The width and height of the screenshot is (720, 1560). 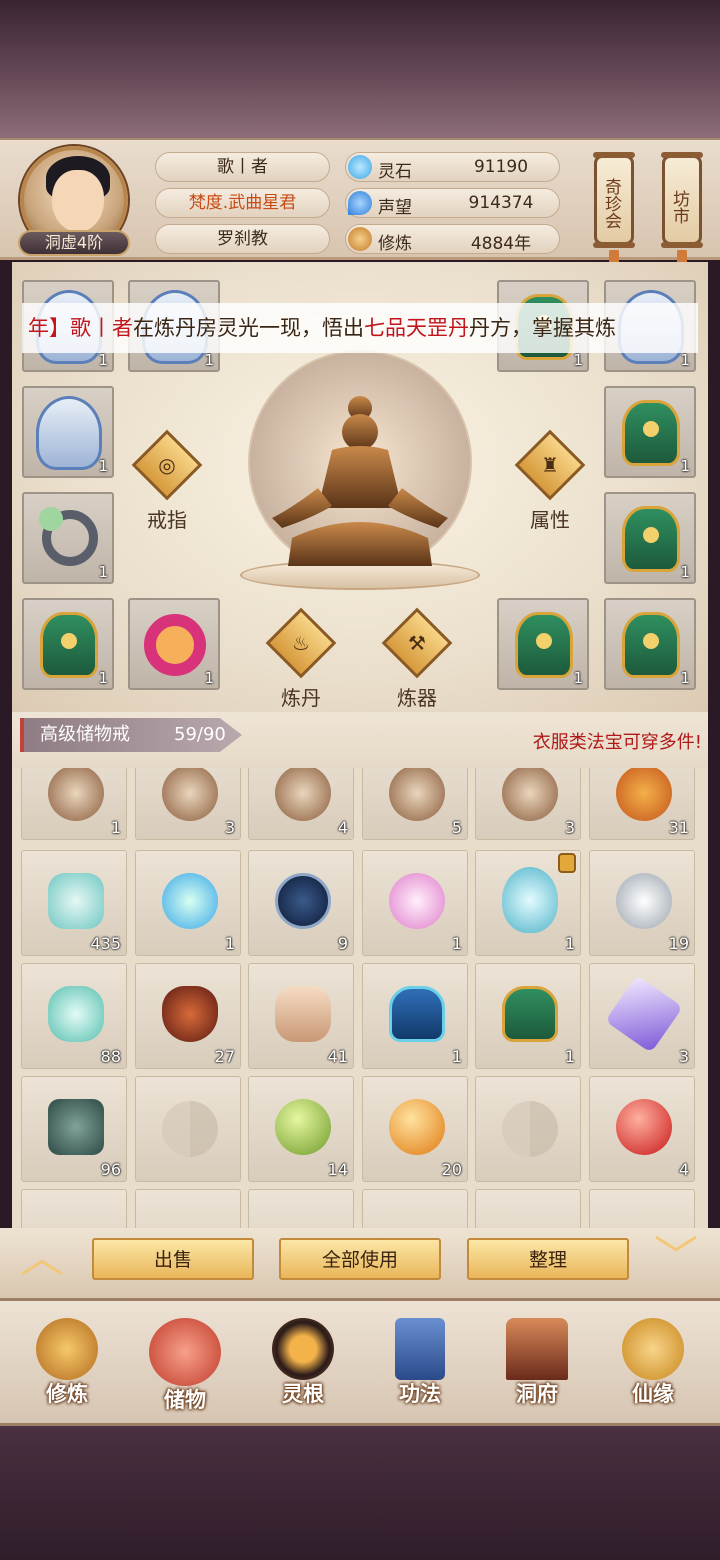 What do you see at coordinates (537, 1370) in the screenshot?
I see `nav-cave-dwelling: 洞府` at bounding box center [537, 1370].